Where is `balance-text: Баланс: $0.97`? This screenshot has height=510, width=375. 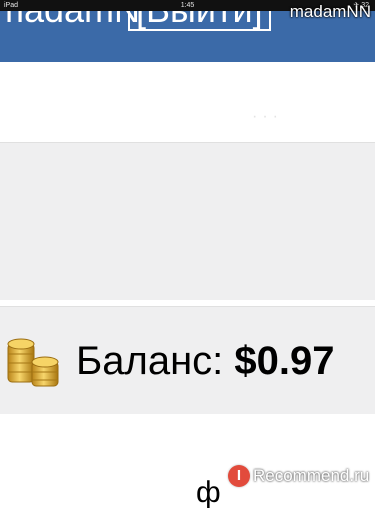 balance-text: Баланс: $0.97 is located at coordinates (205, 361).